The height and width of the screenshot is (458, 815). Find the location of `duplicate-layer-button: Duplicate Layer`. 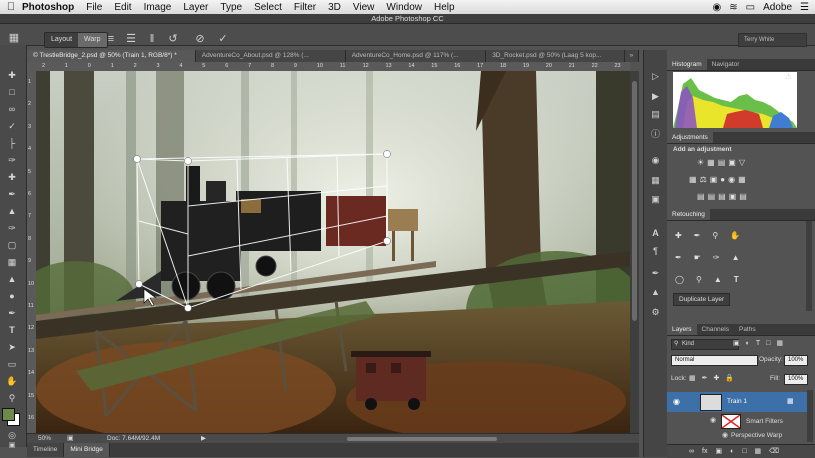

duplicate-layer-button: Duplicate Layer is located at coordinates (702, 299).